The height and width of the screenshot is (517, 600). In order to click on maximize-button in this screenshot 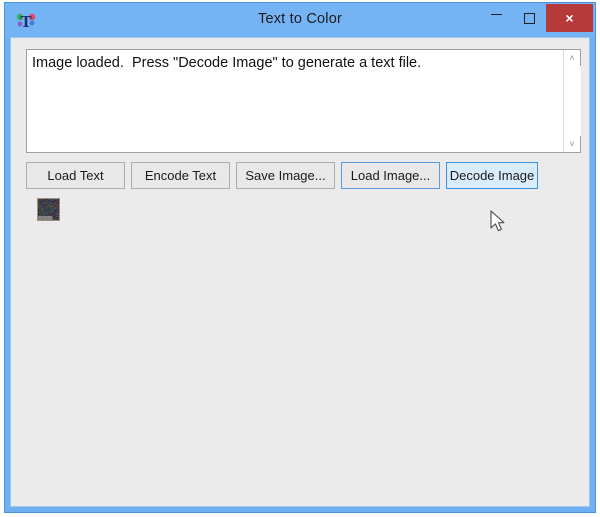, I will do `click(529, 18)`.